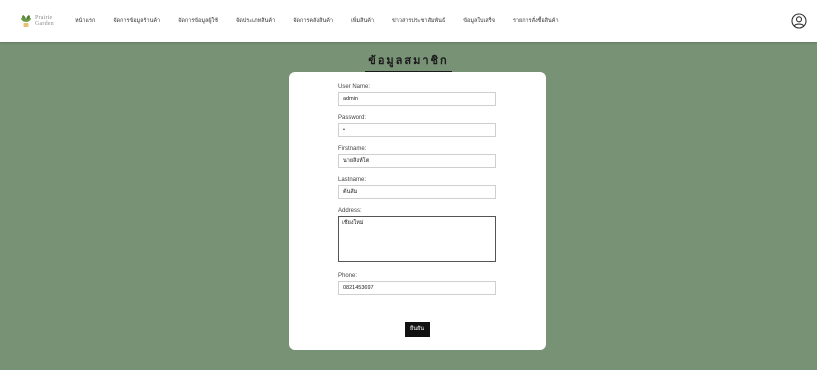  What do you see at coordinates (348, 276) in the screenshot?
I see `phone-label: Phone:` at bounding box center [348, 276].